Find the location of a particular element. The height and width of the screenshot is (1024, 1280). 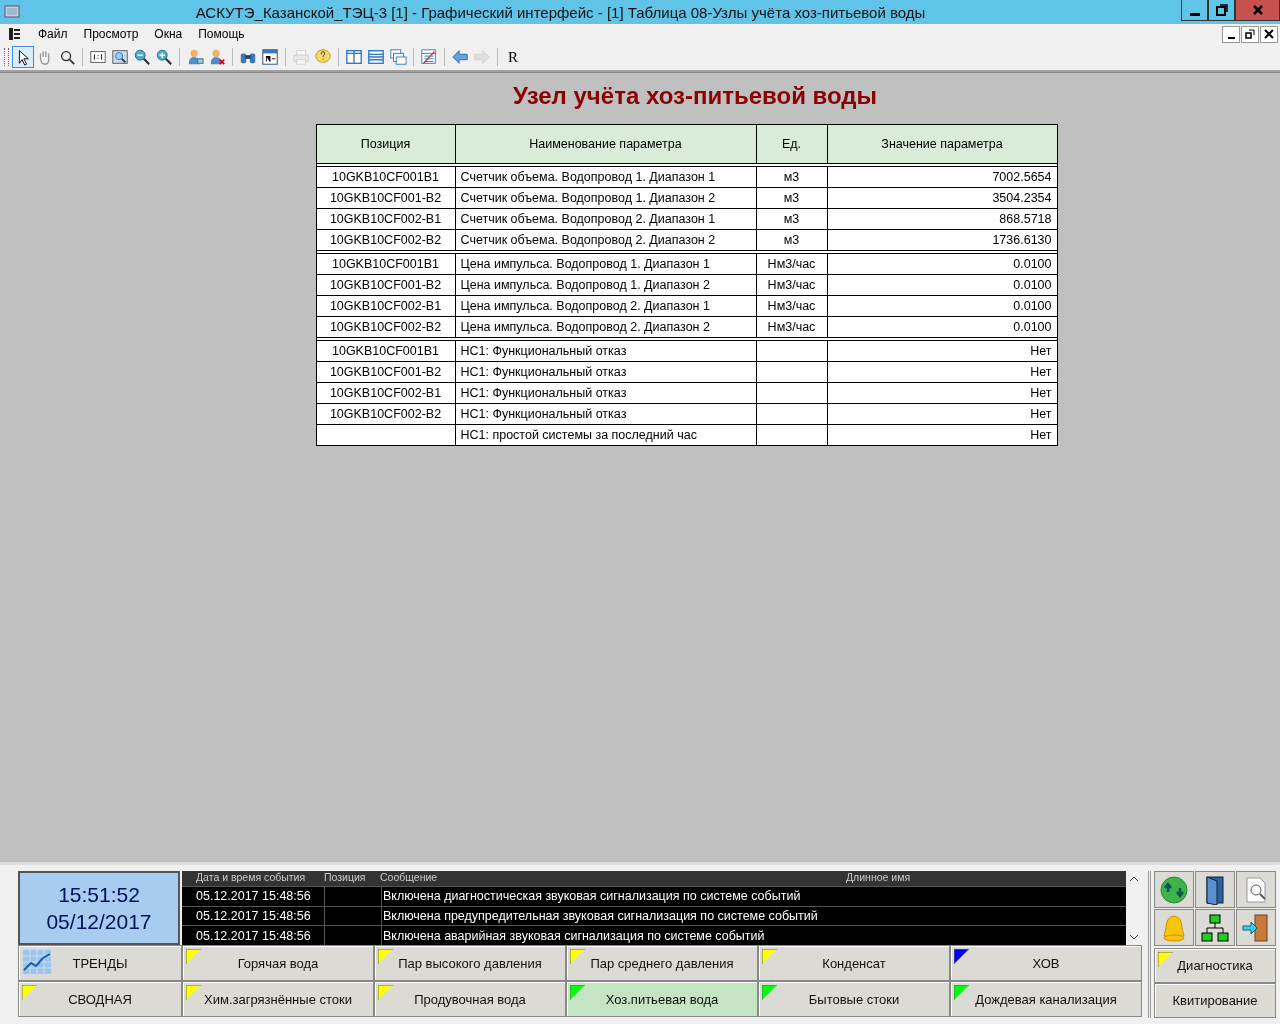

clock-date: 05/12/2017 is located at coordinates (99, 922).